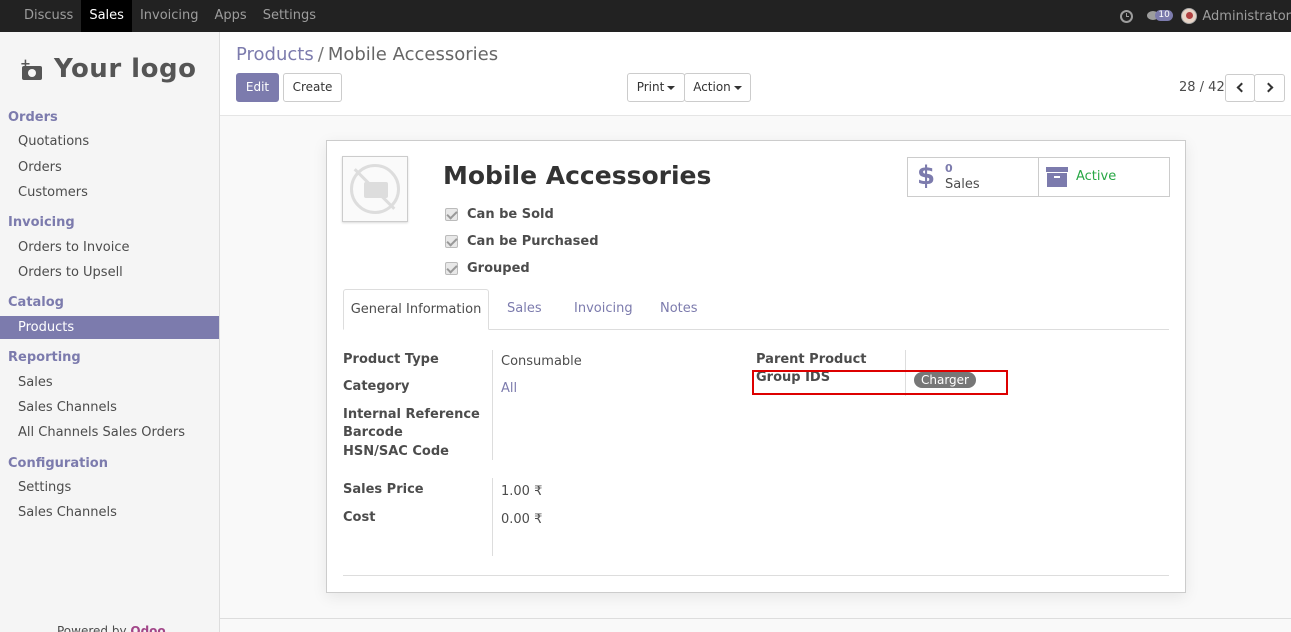 The image size is (1291, 632). Describe the element at coordinates (125, 69) in the screenshot. I see `logo-text: Your logo` at that location.